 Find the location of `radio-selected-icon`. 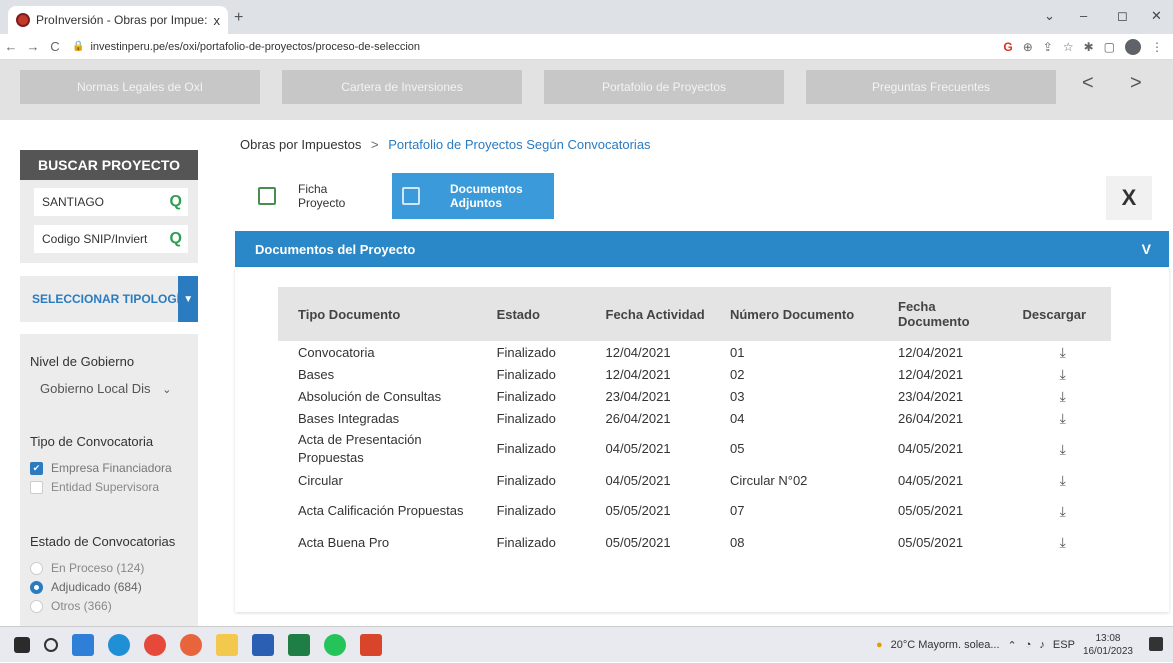

radio-selected-icon is located at coordinates (36, 587).